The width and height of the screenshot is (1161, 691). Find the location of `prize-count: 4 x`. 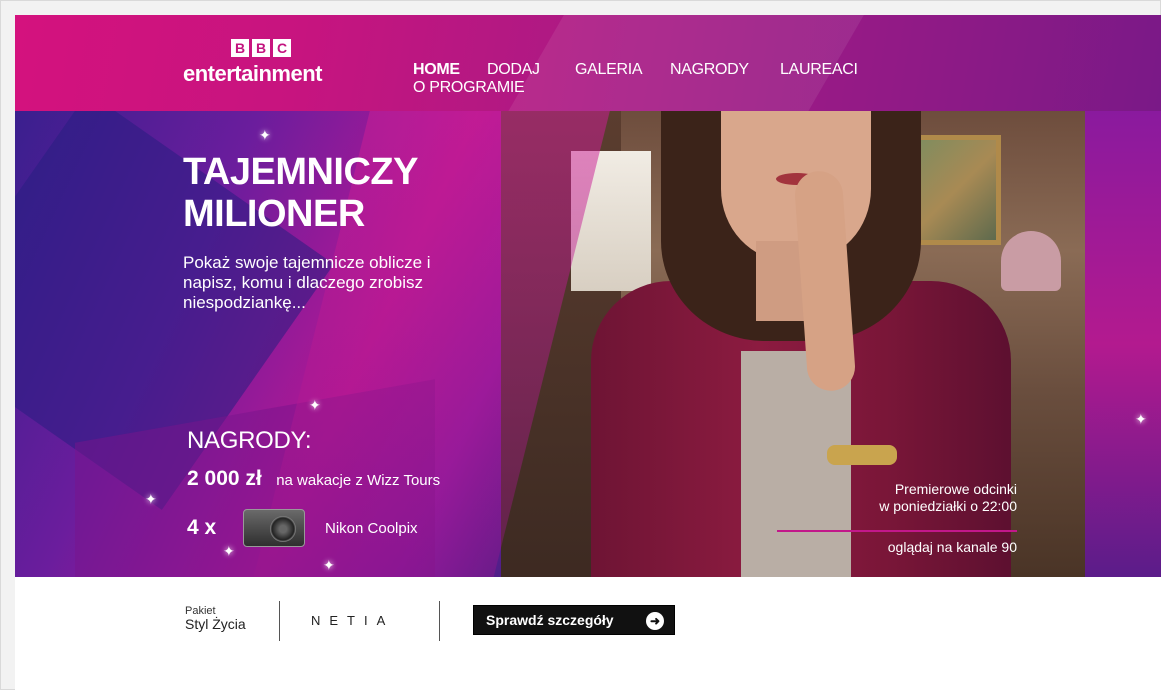

prize-count: 4 x is located at coordinates (202, 527).